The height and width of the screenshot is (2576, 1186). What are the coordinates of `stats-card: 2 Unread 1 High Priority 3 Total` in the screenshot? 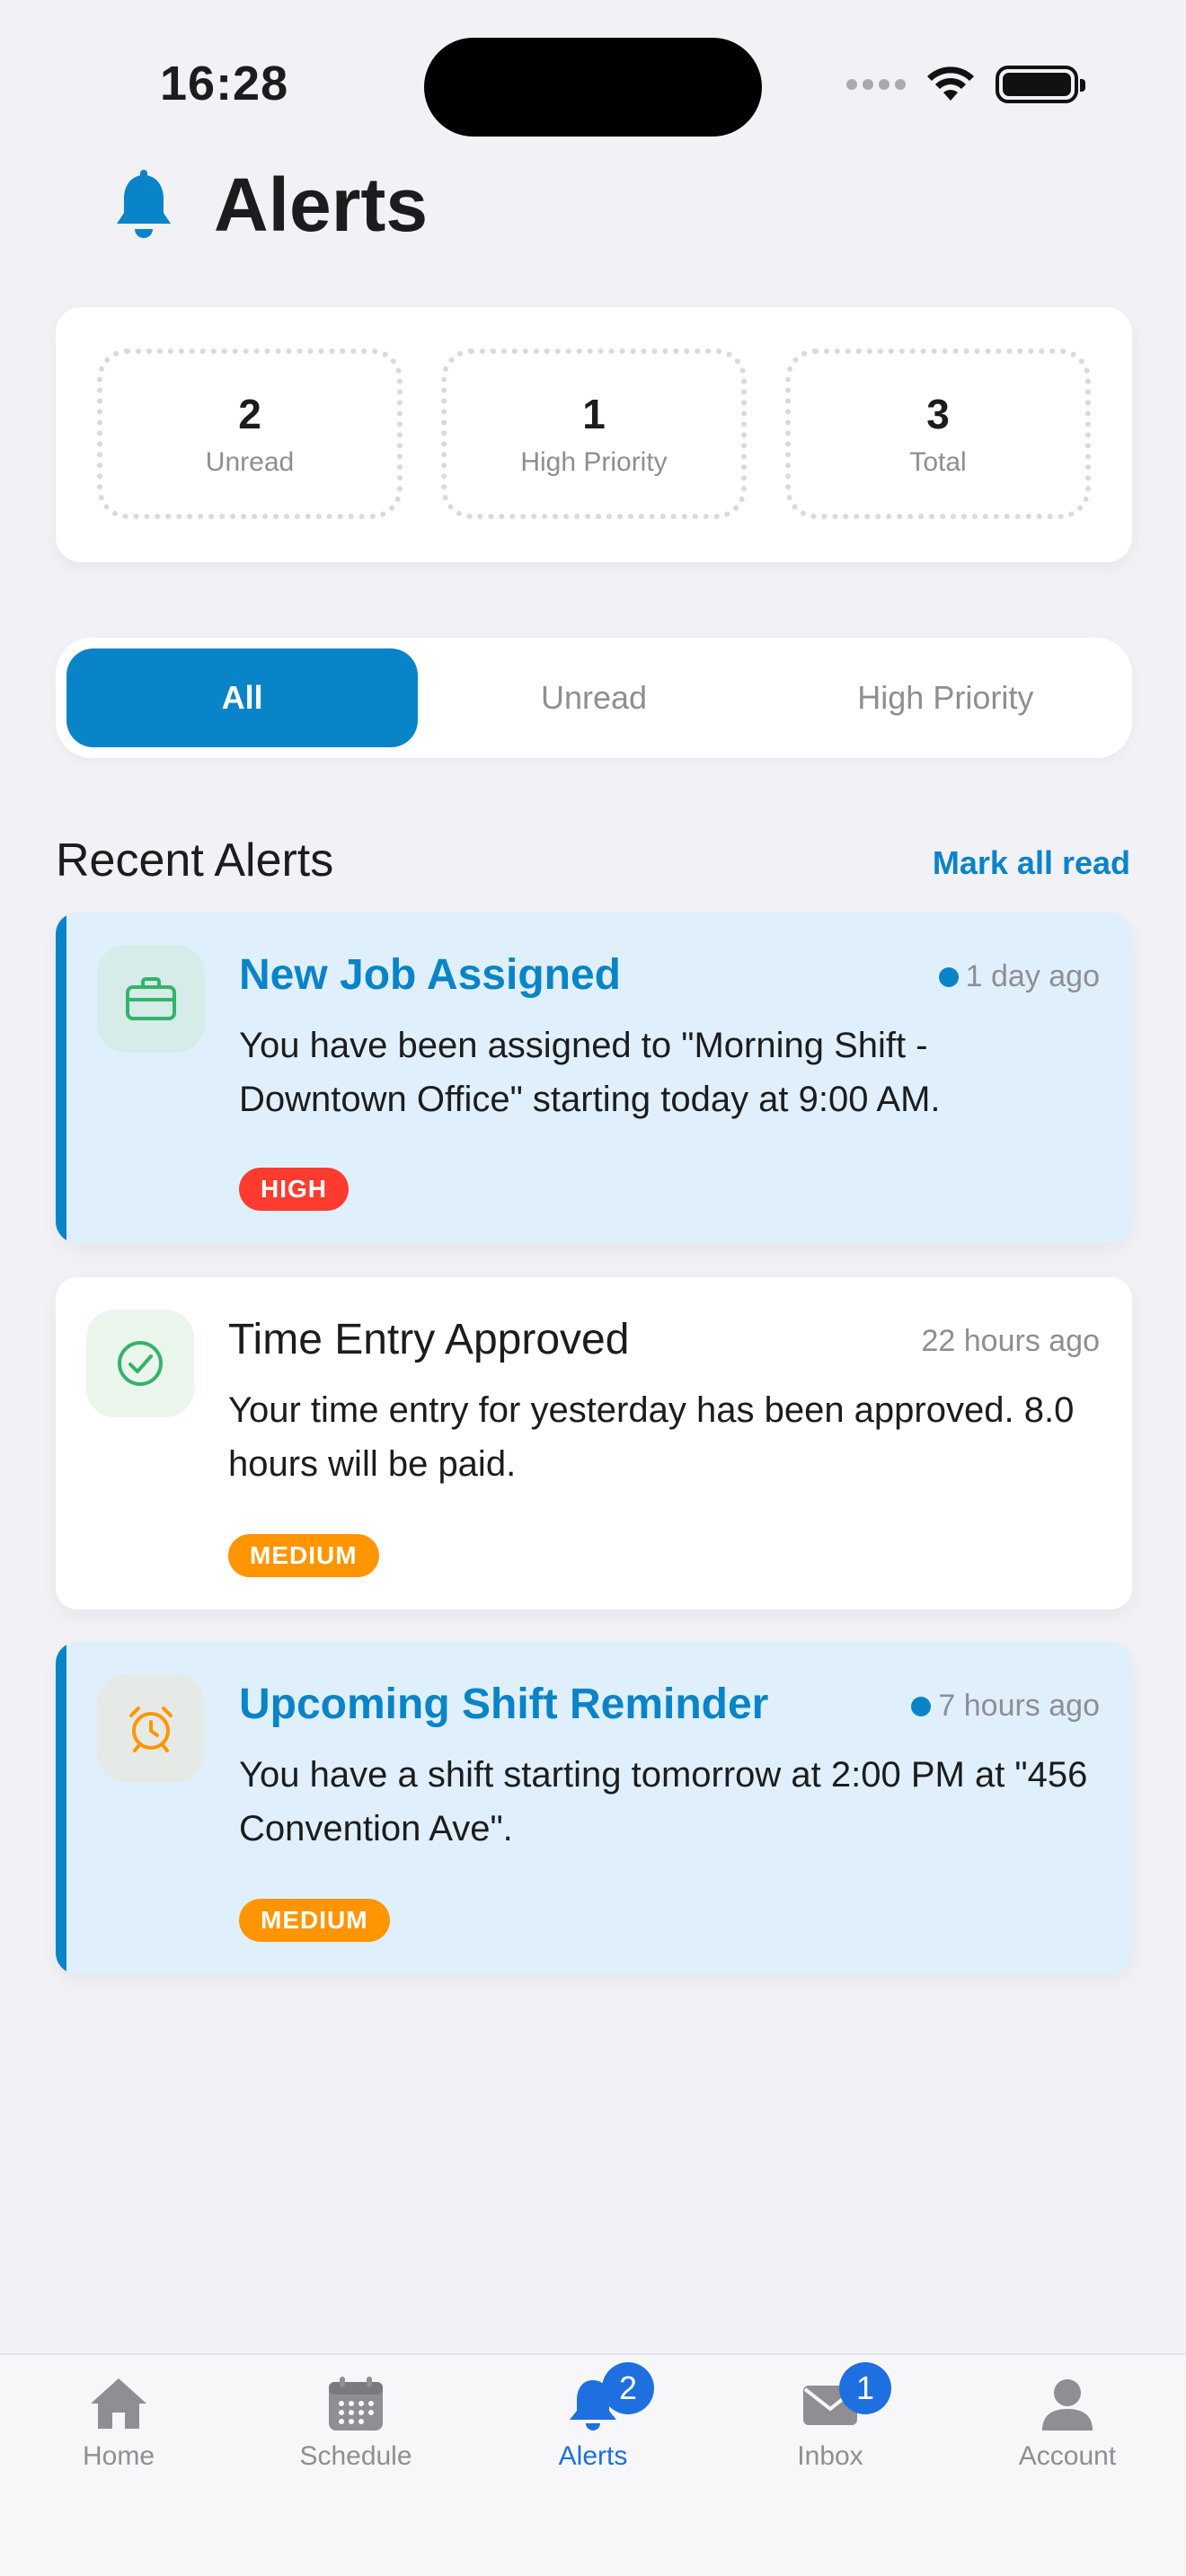 It's located at (594, 434).